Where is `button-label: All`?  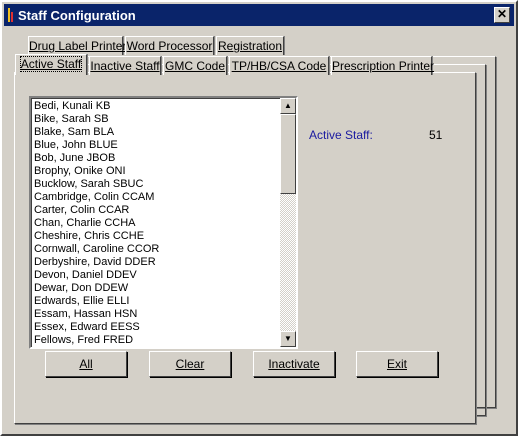
button-label: All is located at coordinates (86, 364).